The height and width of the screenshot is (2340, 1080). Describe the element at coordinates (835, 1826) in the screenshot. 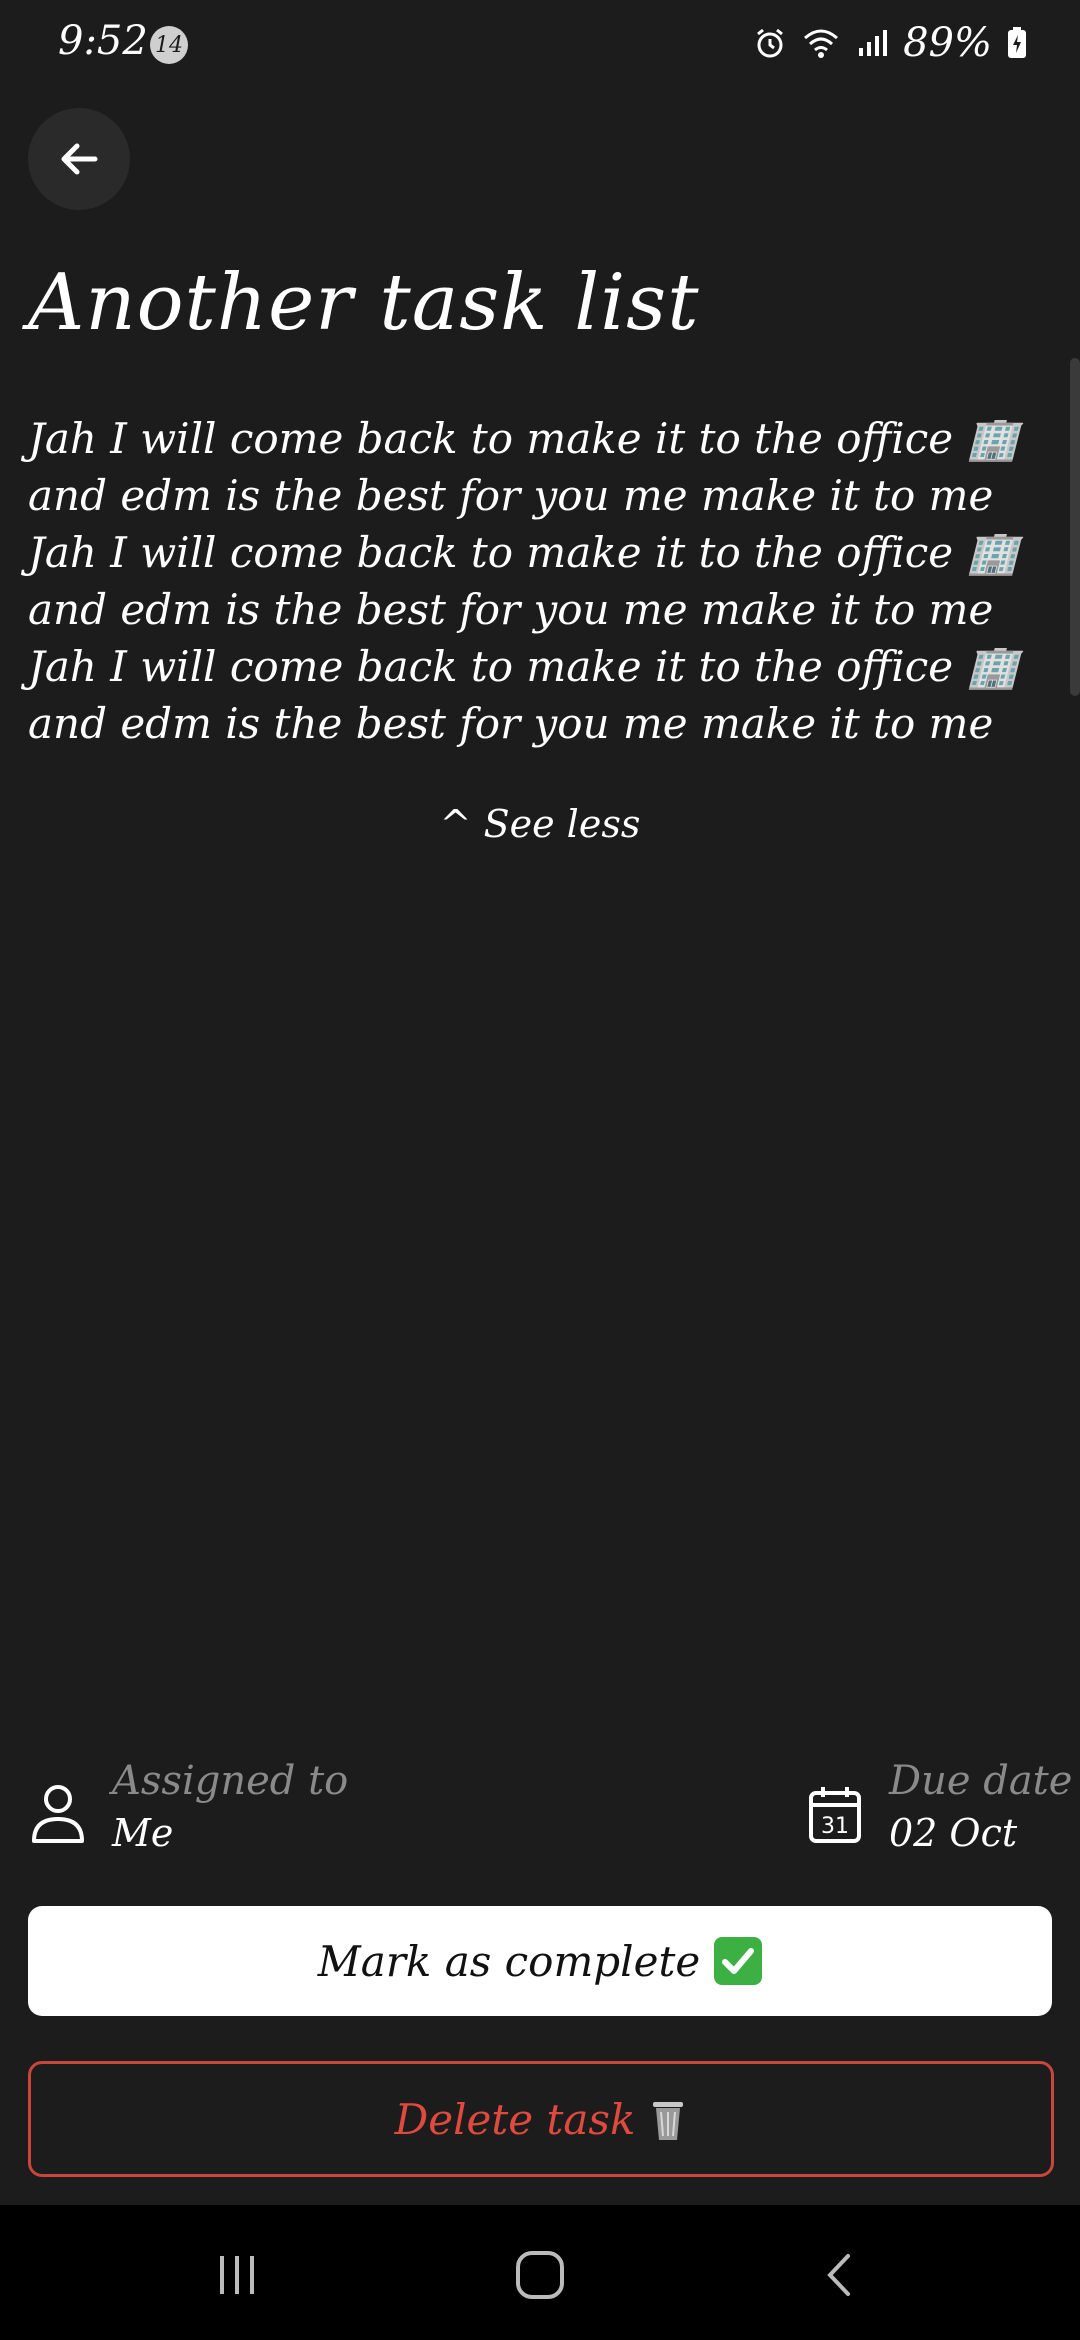

I see `calendar-day: 31` at that location.